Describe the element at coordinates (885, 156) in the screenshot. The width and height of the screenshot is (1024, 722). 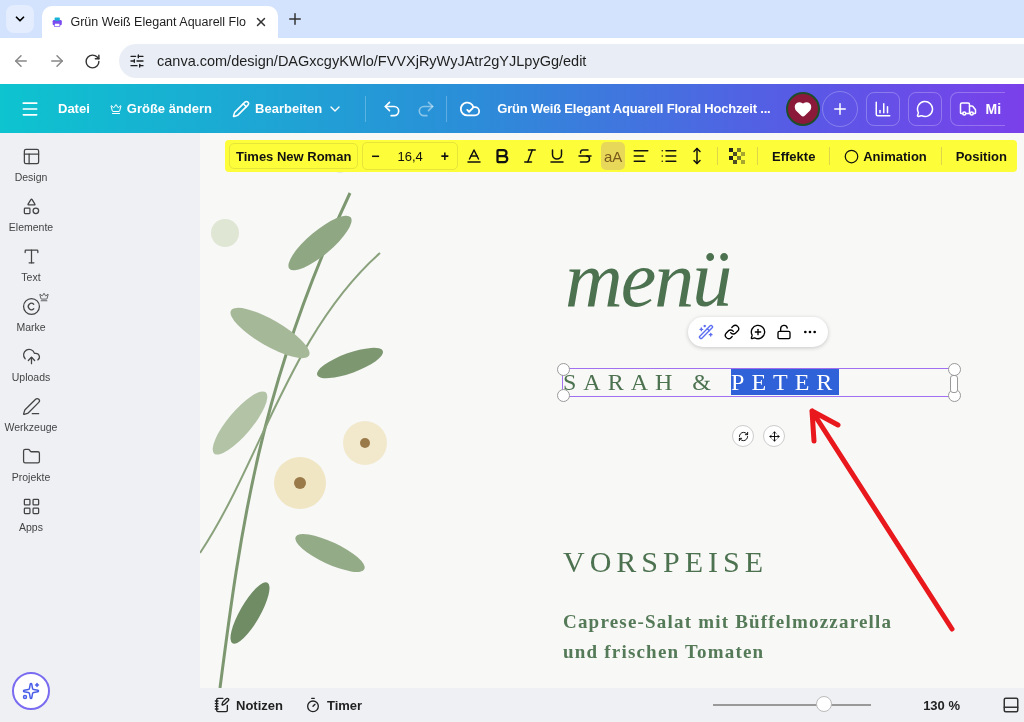
I see `toolbar-button: Animation` at that location.